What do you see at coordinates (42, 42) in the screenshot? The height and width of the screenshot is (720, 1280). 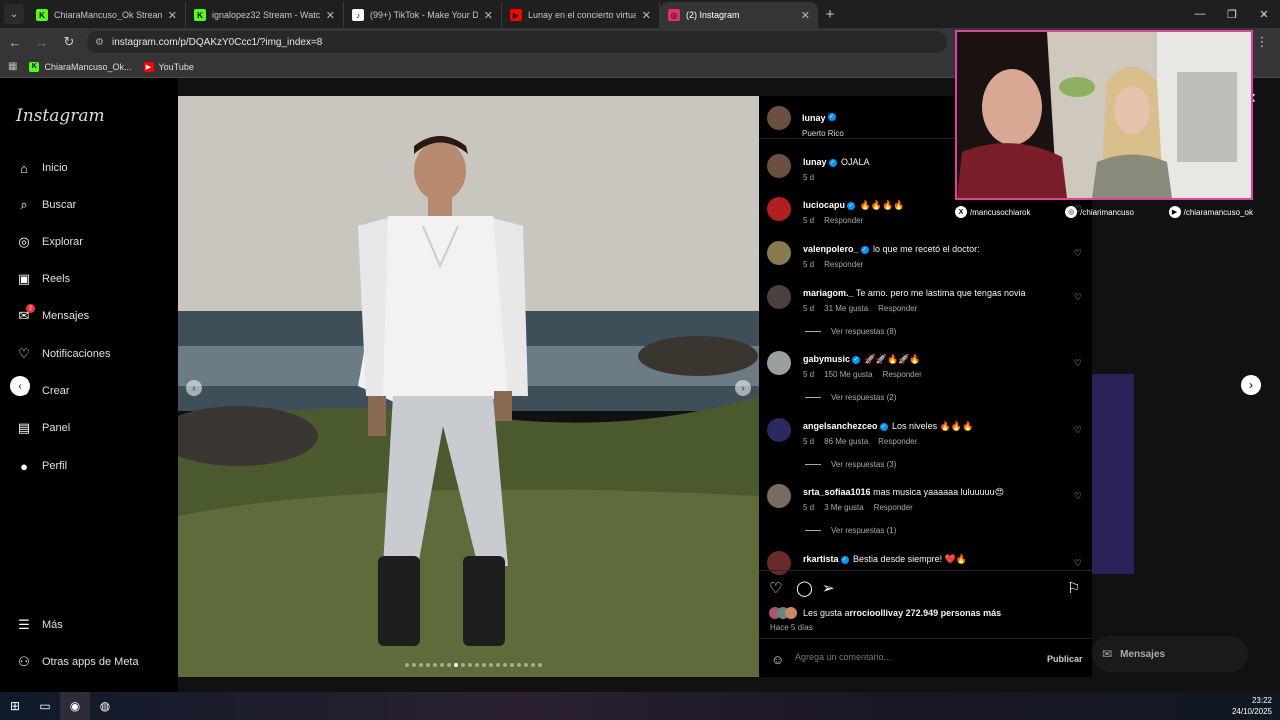 I see `forward-button: →` at bounding box center [42, 42].